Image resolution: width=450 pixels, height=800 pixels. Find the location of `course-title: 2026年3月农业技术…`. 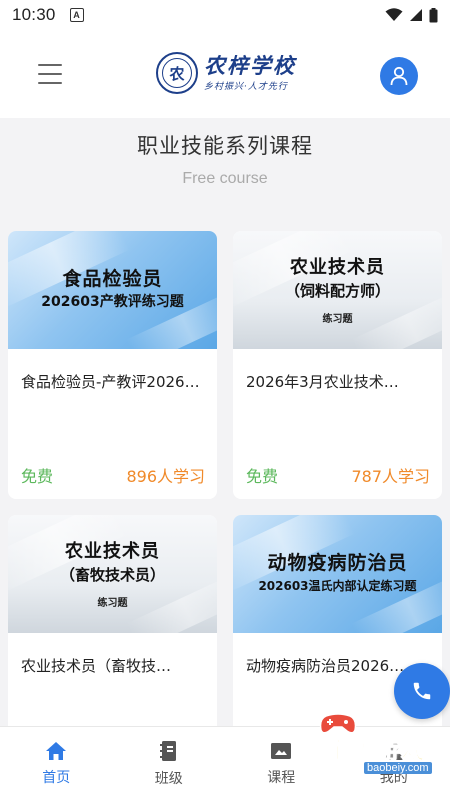

course-title: 2026年3月农业技术… is located at coordinates (322, 382).